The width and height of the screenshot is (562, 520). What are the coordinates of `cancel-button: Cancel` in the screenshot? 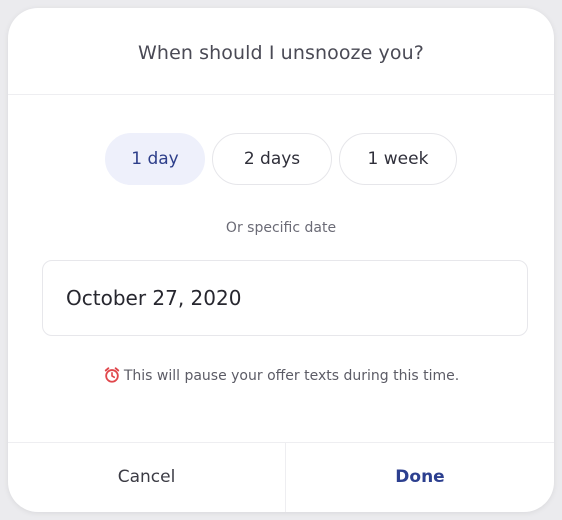 It's located at (146, 477).